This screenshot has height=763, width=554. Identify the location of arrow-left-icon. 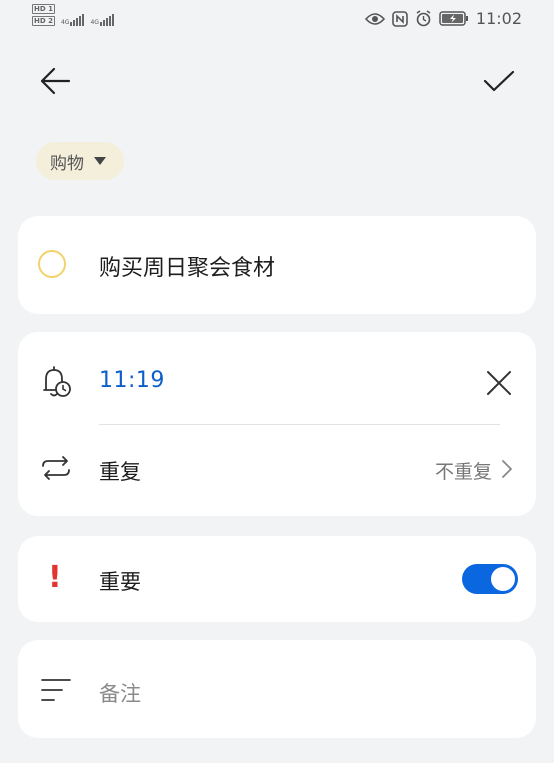
(55, 81).